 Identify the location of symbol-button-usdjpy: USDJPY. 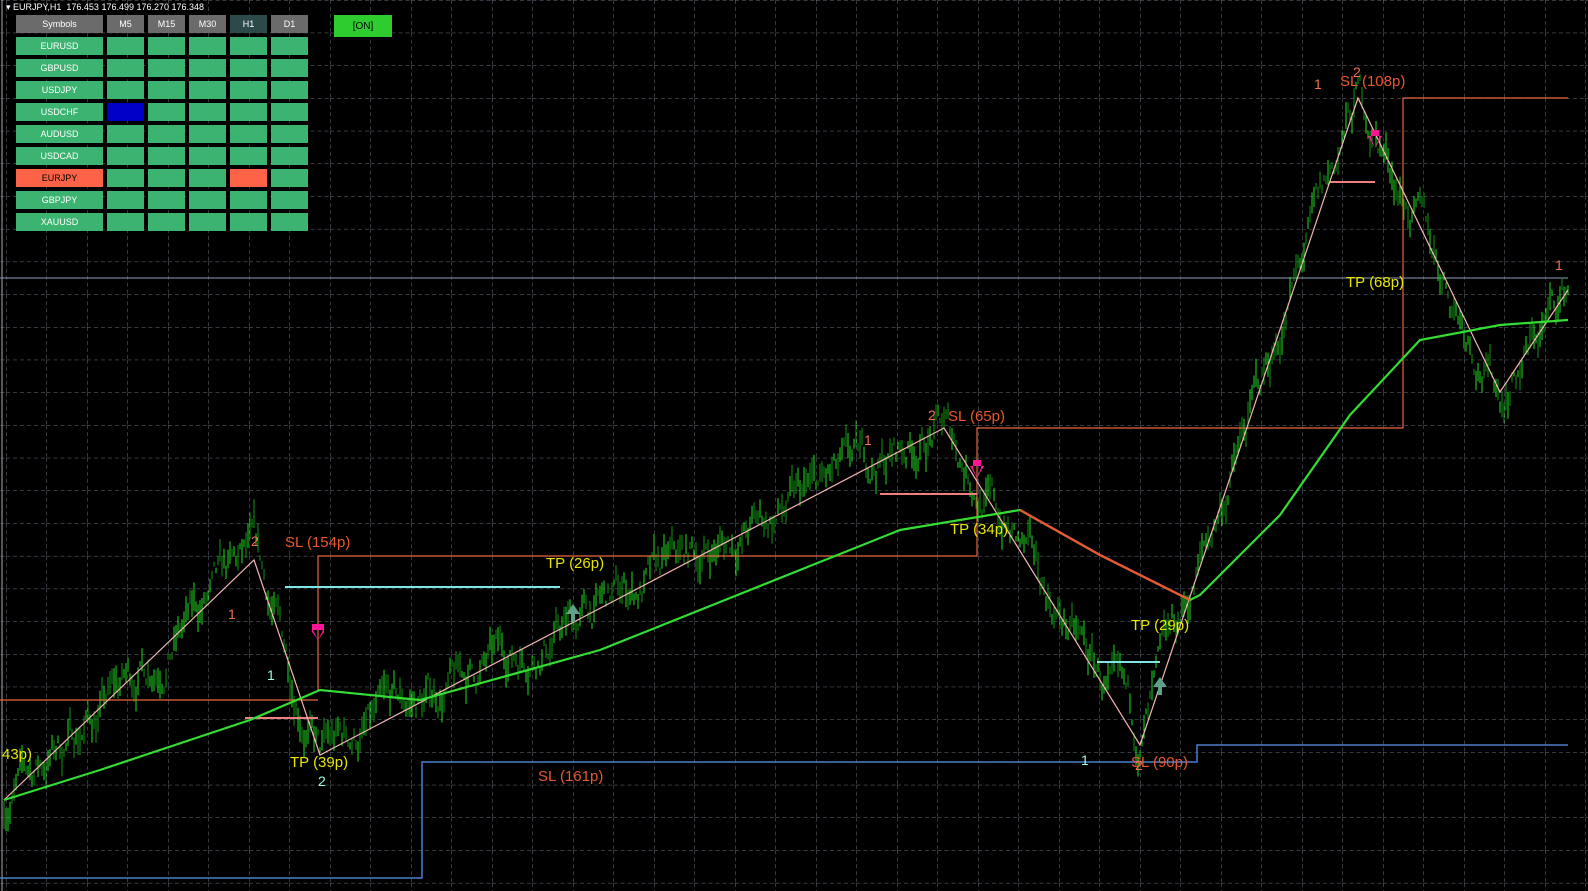
(59, 90).